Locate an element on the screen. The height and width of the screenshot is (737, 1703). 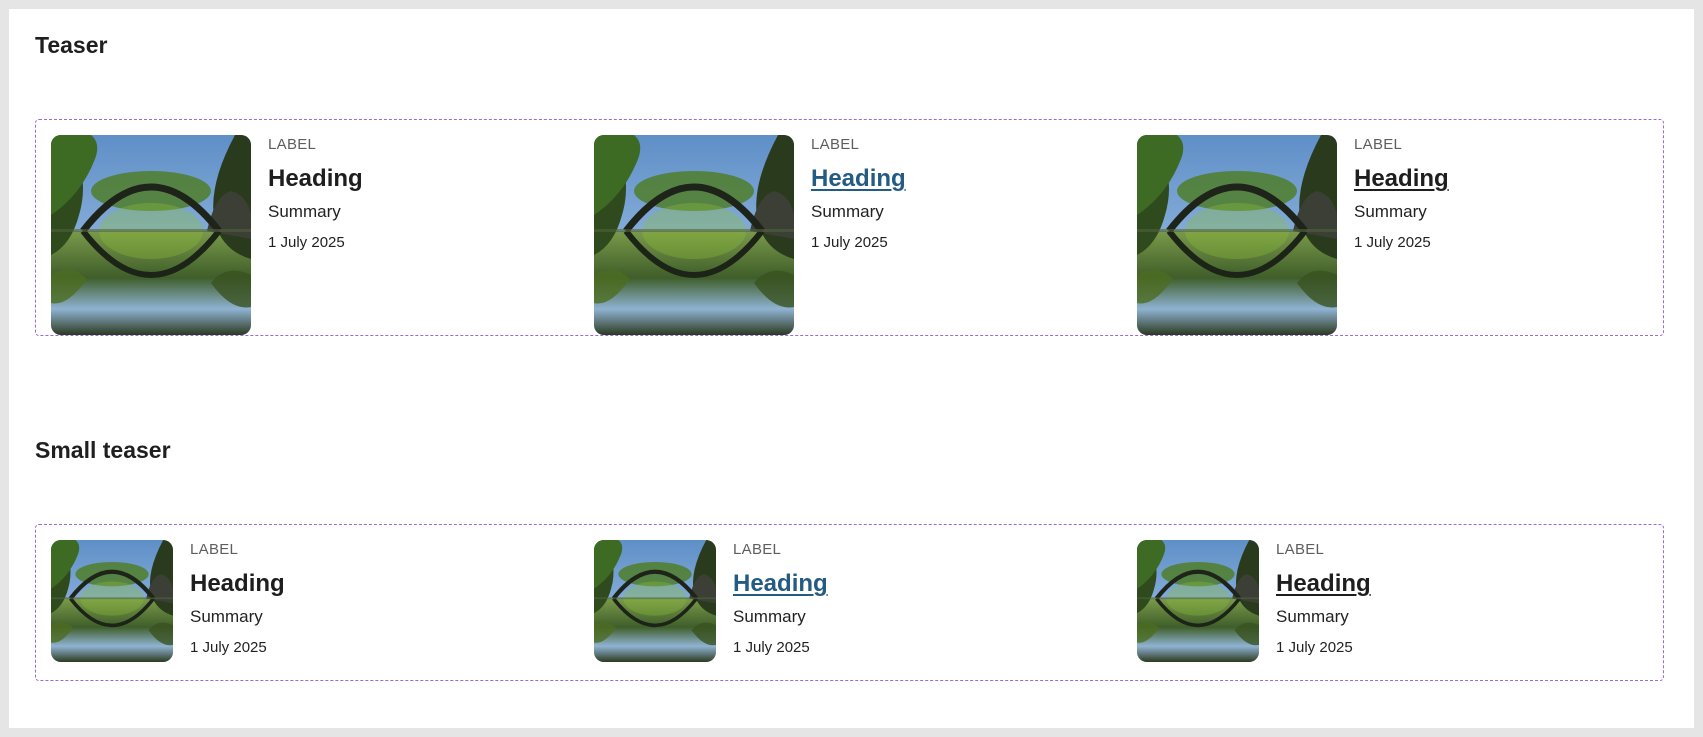
section-title-teaser: Teaser is located at coordinates (71, 45).